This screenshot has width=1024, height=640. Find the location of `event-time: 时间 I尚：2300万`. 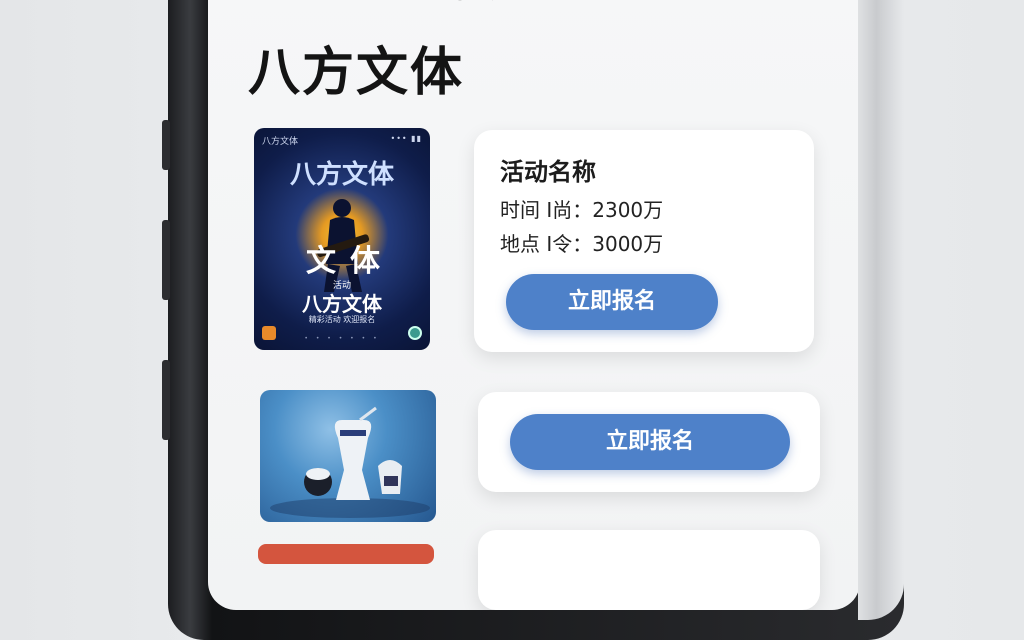

event-time: 时间 I尚：2300万 is located at coordinates (582, 210).